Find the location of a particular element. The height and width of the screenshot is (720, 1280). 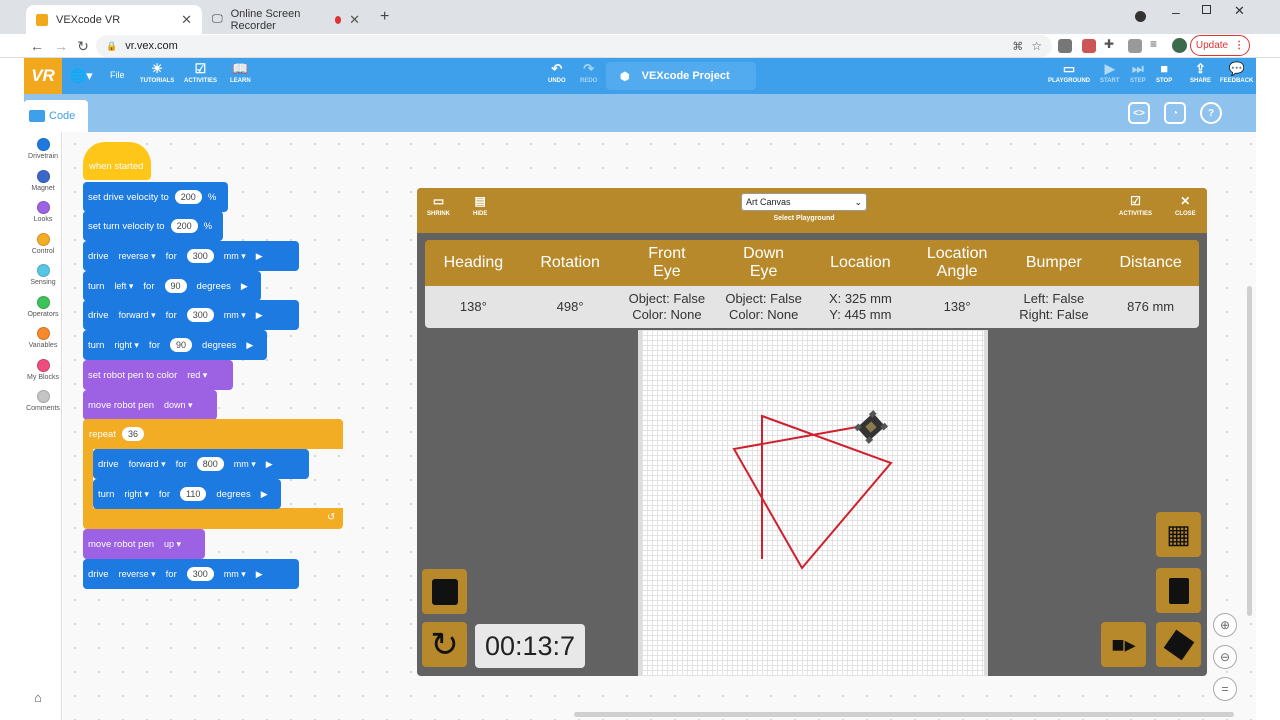

category-my-blocks: My Blocks is located at coordinates (43, 369).